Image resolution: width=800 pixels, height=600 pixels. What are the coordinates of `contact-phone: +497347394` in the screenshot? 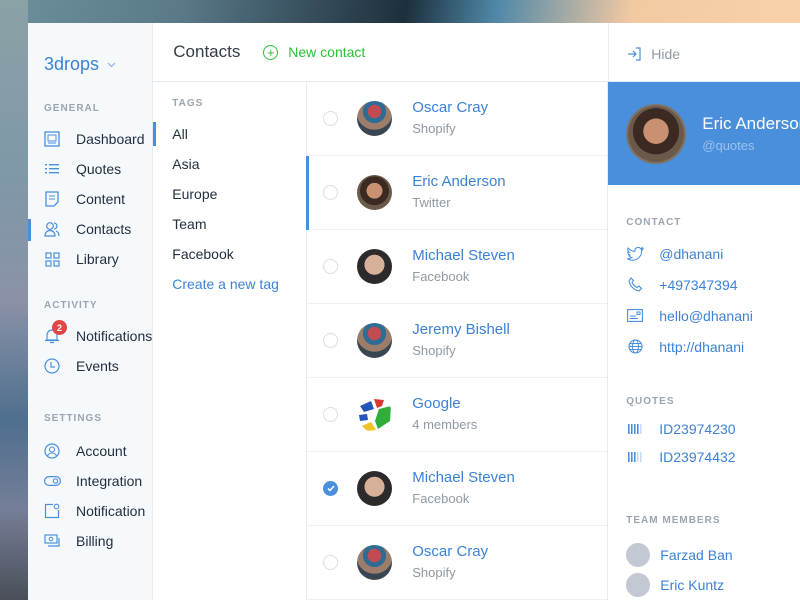 It's located at (704, 284).